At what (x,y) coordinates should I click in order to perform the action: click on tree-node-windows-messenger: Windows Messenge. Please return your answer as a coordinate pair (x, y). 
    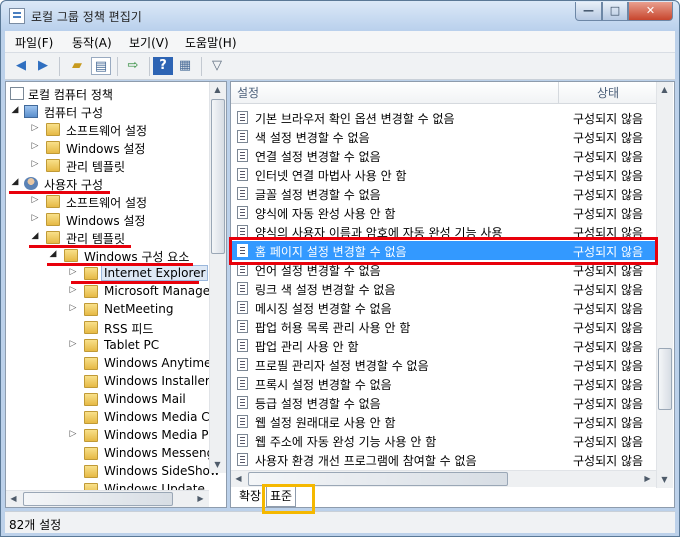
    Looking at the image, I should click on (114, 454).